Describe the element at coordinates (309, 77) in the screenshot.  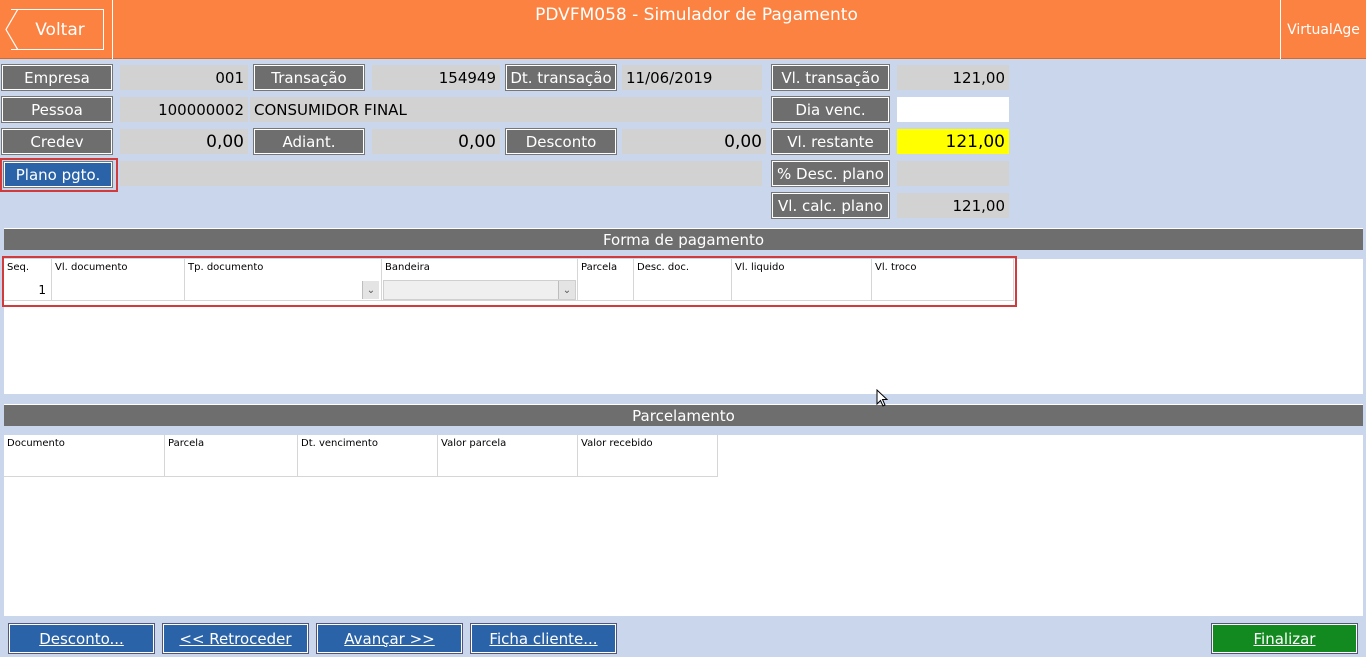
I see `transacao-label-button: Transação` at that location.